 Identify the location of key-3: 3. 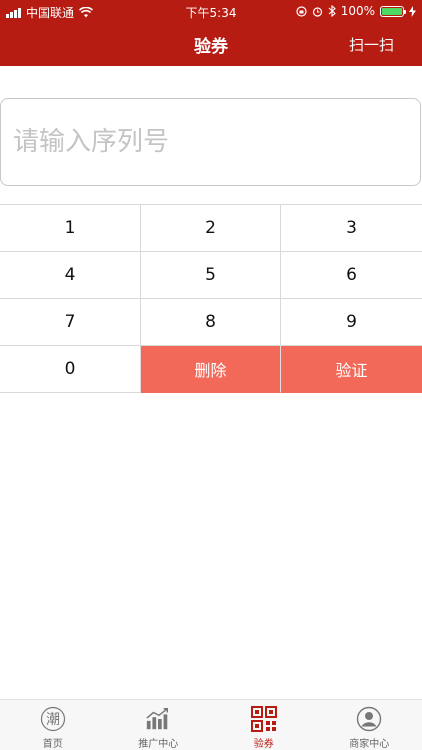
(351, 228).